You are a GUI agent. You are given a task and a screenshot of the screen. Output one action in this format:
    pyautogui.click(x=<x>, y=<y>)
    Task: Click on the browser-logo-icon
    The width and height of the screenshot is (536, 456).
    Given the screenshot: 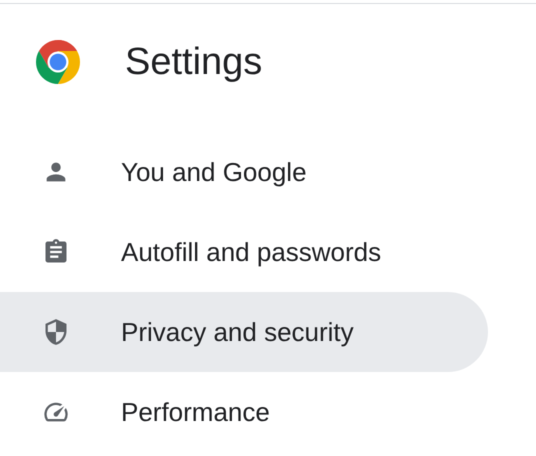 What is the action you would take?
    pyautogui.click(x=58, y=62)
    